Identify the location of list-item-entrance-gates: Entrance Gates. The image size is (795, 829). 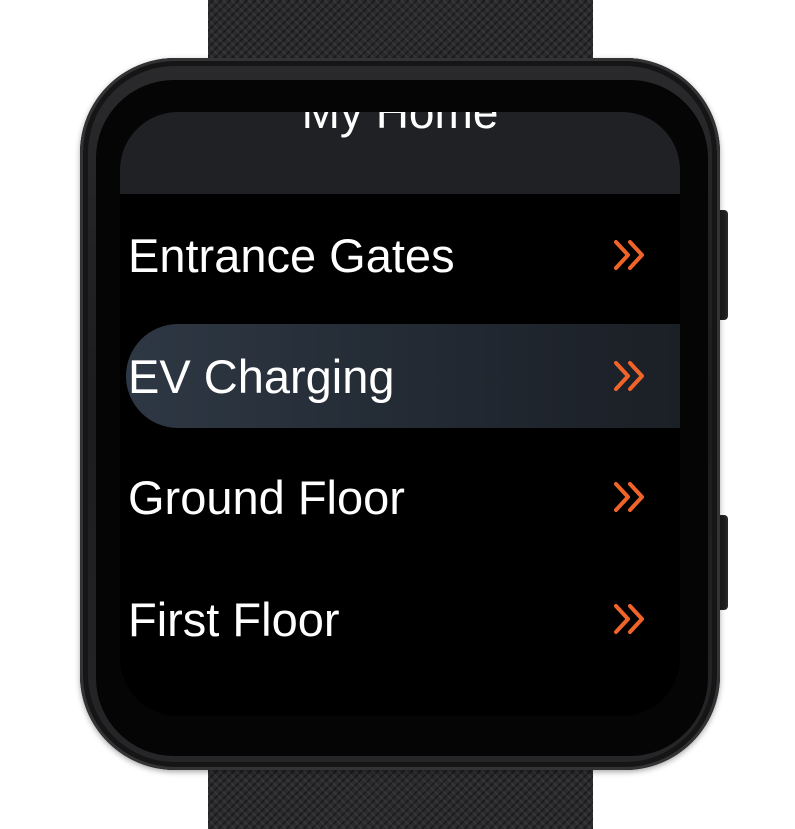
(403, 255).